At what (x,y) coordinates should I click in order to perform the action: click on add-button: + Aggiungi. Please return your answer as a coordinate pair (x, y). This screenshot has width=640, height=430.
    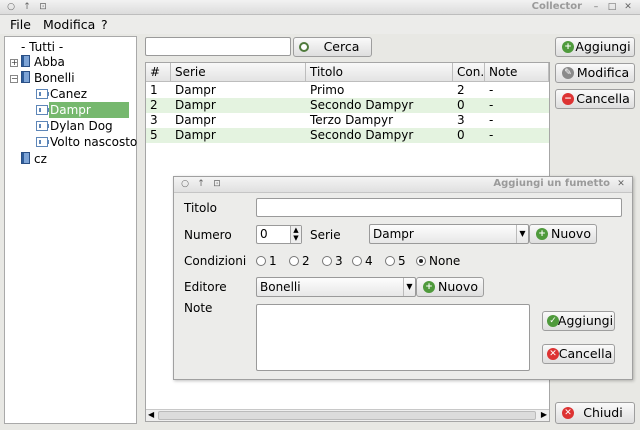
    Looking at the image, I should click on (595, 47).